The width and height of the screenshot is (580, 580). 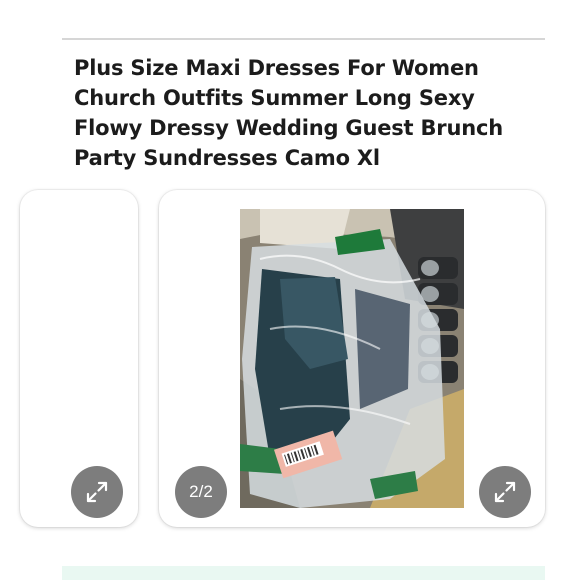 What do you see at coordinates (79, 358) in the screenshot?
I see `gallery-card-previous` at bounding box center [79, 358].